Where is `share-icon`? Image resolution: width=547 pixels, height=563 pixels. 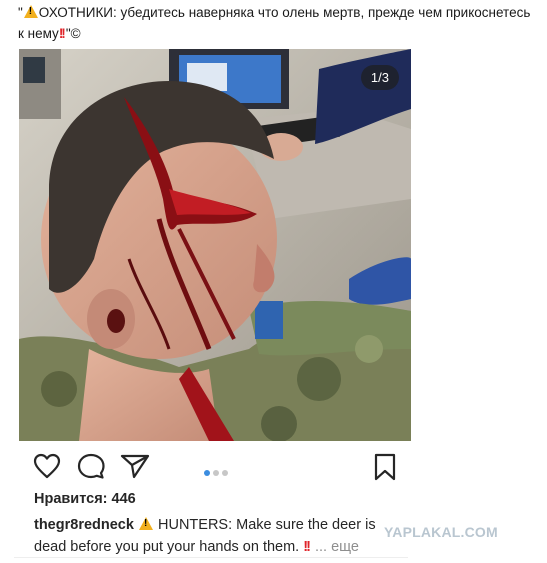 share-icon is located at coordinates (135, 468).